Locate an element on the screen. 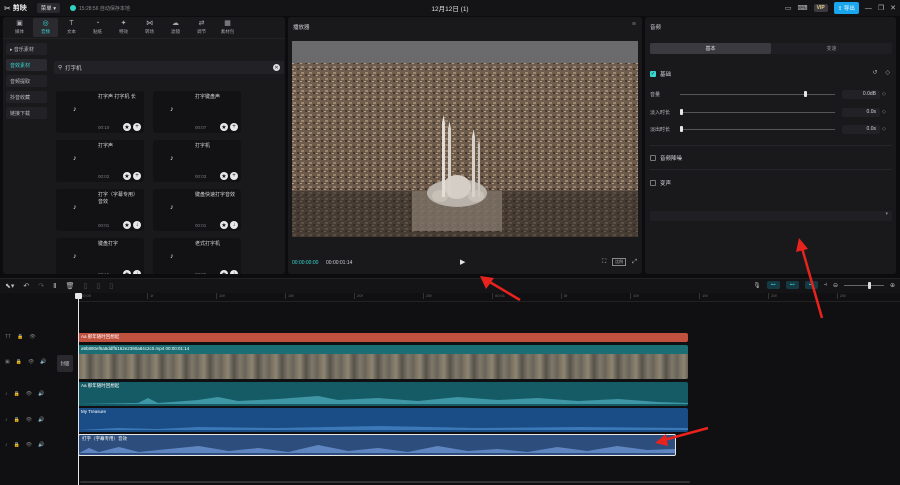  prop-value-input: 0.0dB is located at coordinates (861, 94).